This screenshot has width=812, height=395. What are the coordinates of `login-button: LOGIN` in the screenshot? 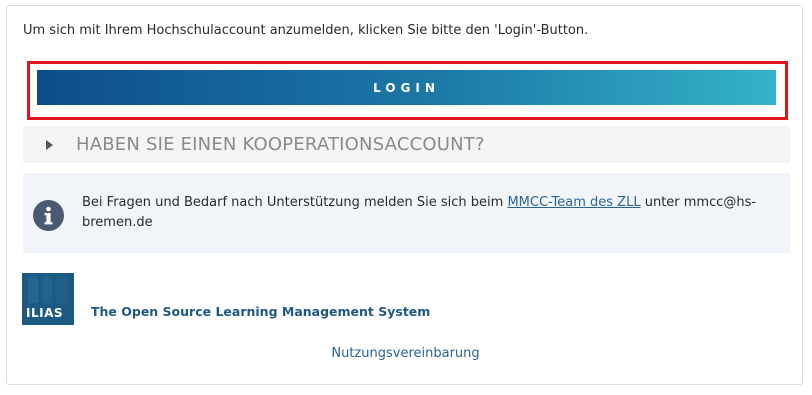 It's located at (406, 87).